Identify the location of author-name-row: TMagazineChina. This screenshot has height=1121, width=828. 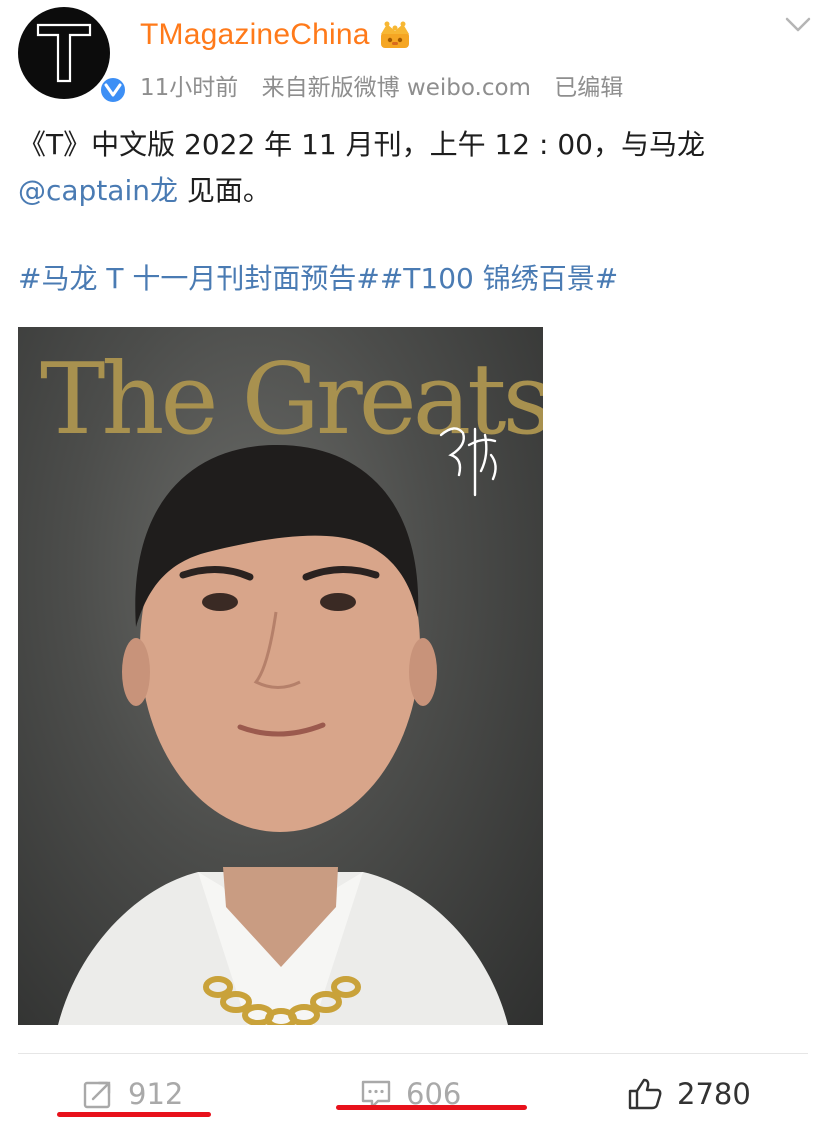
(276, 35).